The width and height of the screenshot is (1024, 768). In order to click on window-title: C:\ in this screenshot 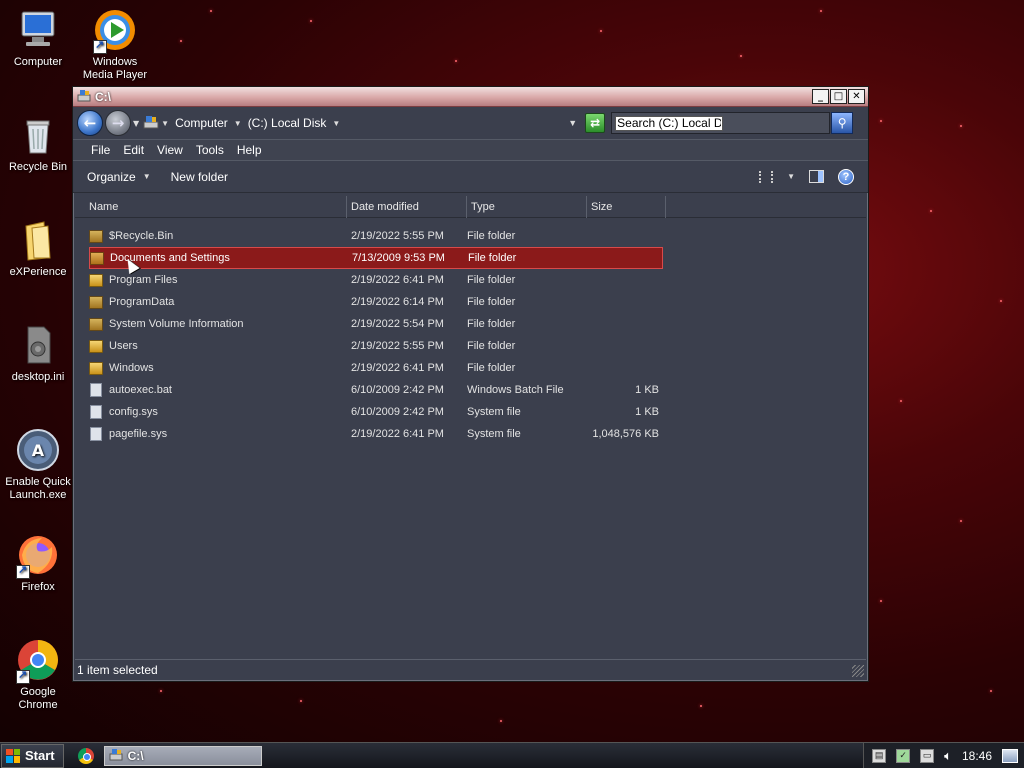, I will do `click(103, 96)`.